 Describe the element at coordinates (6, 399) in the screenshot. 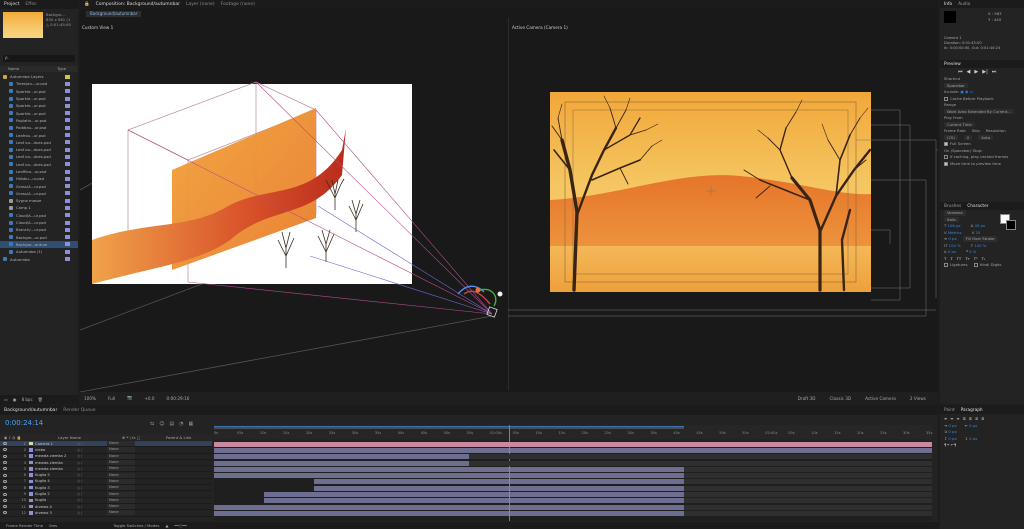

I see `new-folder-icon: ▭` at that location.